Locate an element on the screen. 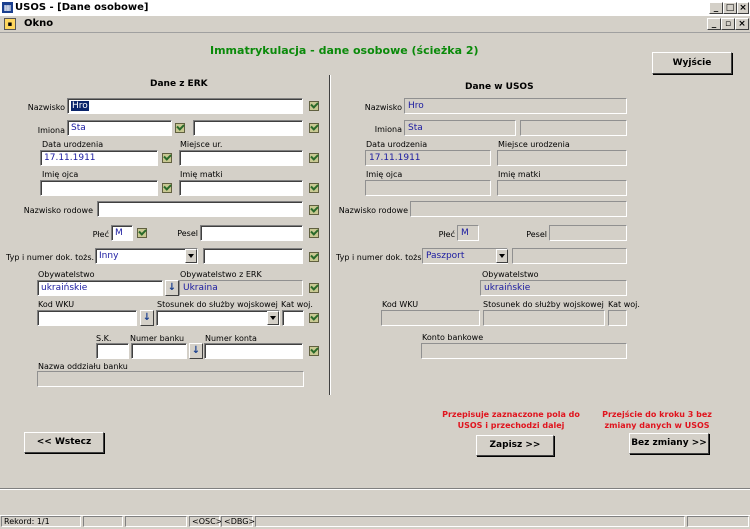 This screenshot has height=529, width=750. erk-birth-place-field is located at coordinates (241, 158).